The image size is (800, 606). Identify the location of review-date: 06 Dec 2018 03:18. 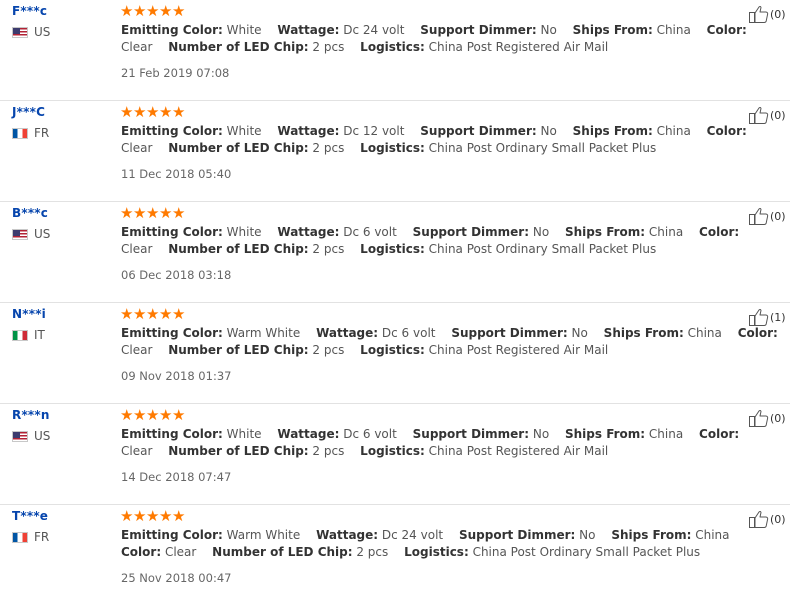
(176, 275).